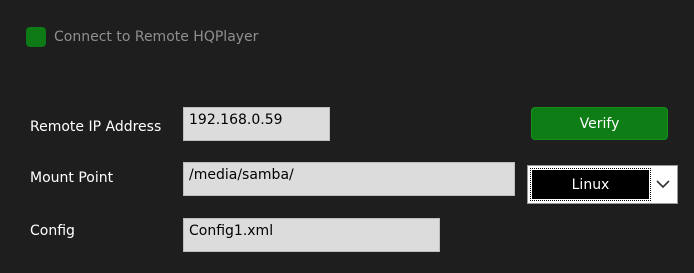  I want to click on mount-point-label: Mount Point, so click(72, 178).